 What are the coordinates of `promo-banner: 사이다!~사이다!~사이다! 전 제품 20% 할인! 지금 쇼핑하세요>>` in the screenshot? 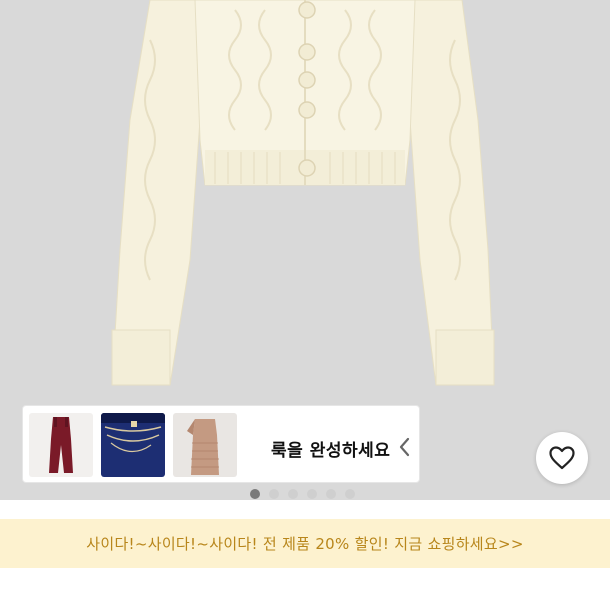 It's located at (305, 543).